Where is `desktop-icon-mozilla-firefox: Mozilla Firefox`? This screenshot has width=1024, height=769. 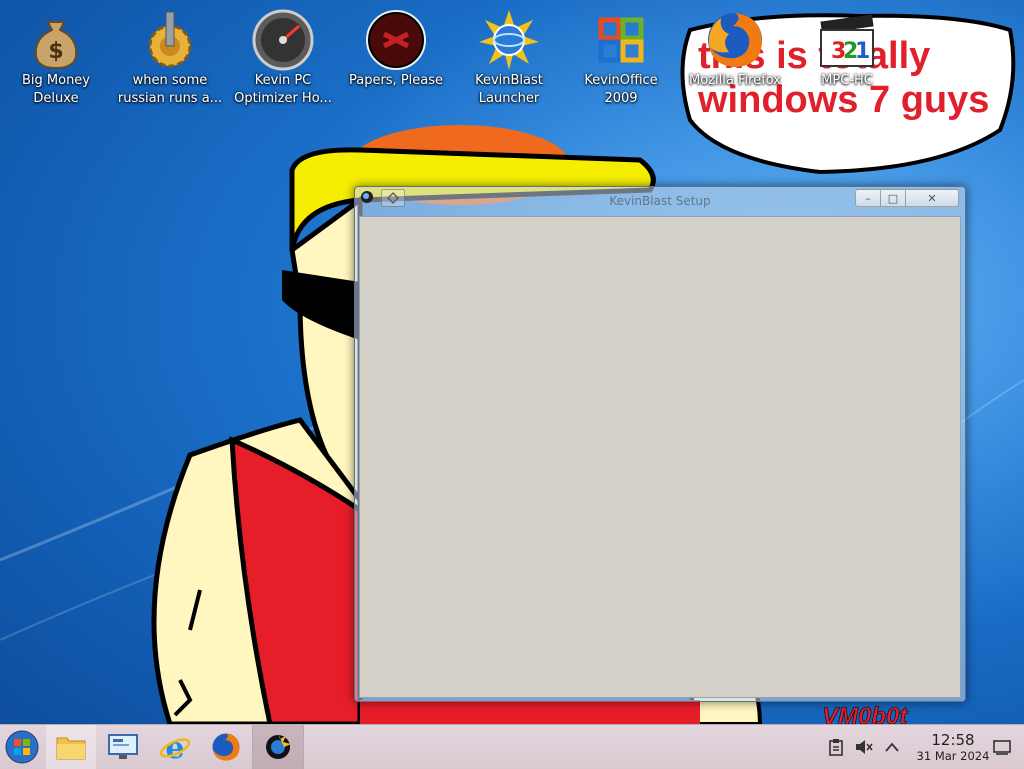 desktop-icon-mozilla-firefox: Mozilla Firefox is located at coordinates (735, 49).